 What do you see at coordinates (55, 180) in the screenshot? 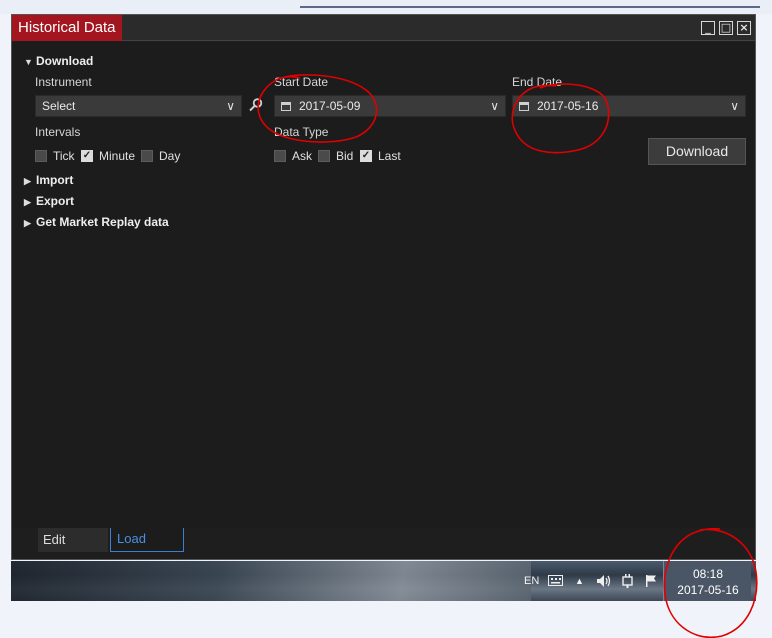
I see `section-import-label: Import` at bounding box center [55, 180].